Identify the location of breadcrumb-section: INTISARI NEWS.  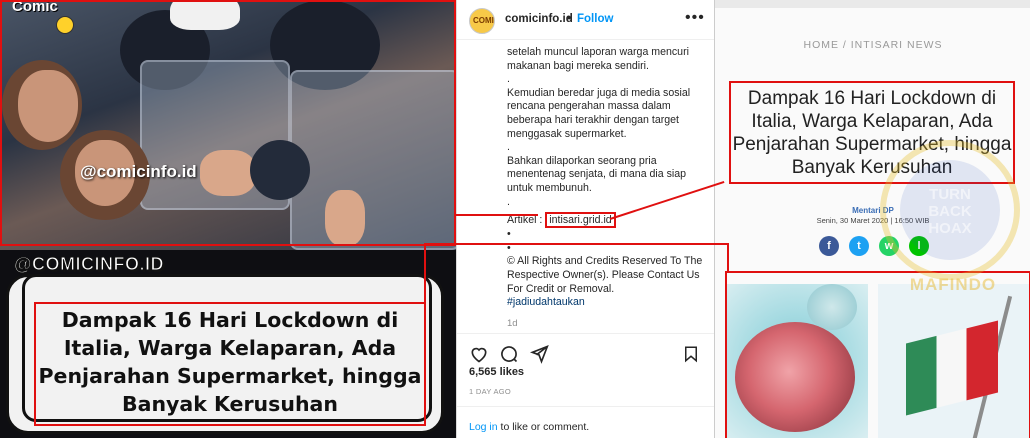
(897, 45).